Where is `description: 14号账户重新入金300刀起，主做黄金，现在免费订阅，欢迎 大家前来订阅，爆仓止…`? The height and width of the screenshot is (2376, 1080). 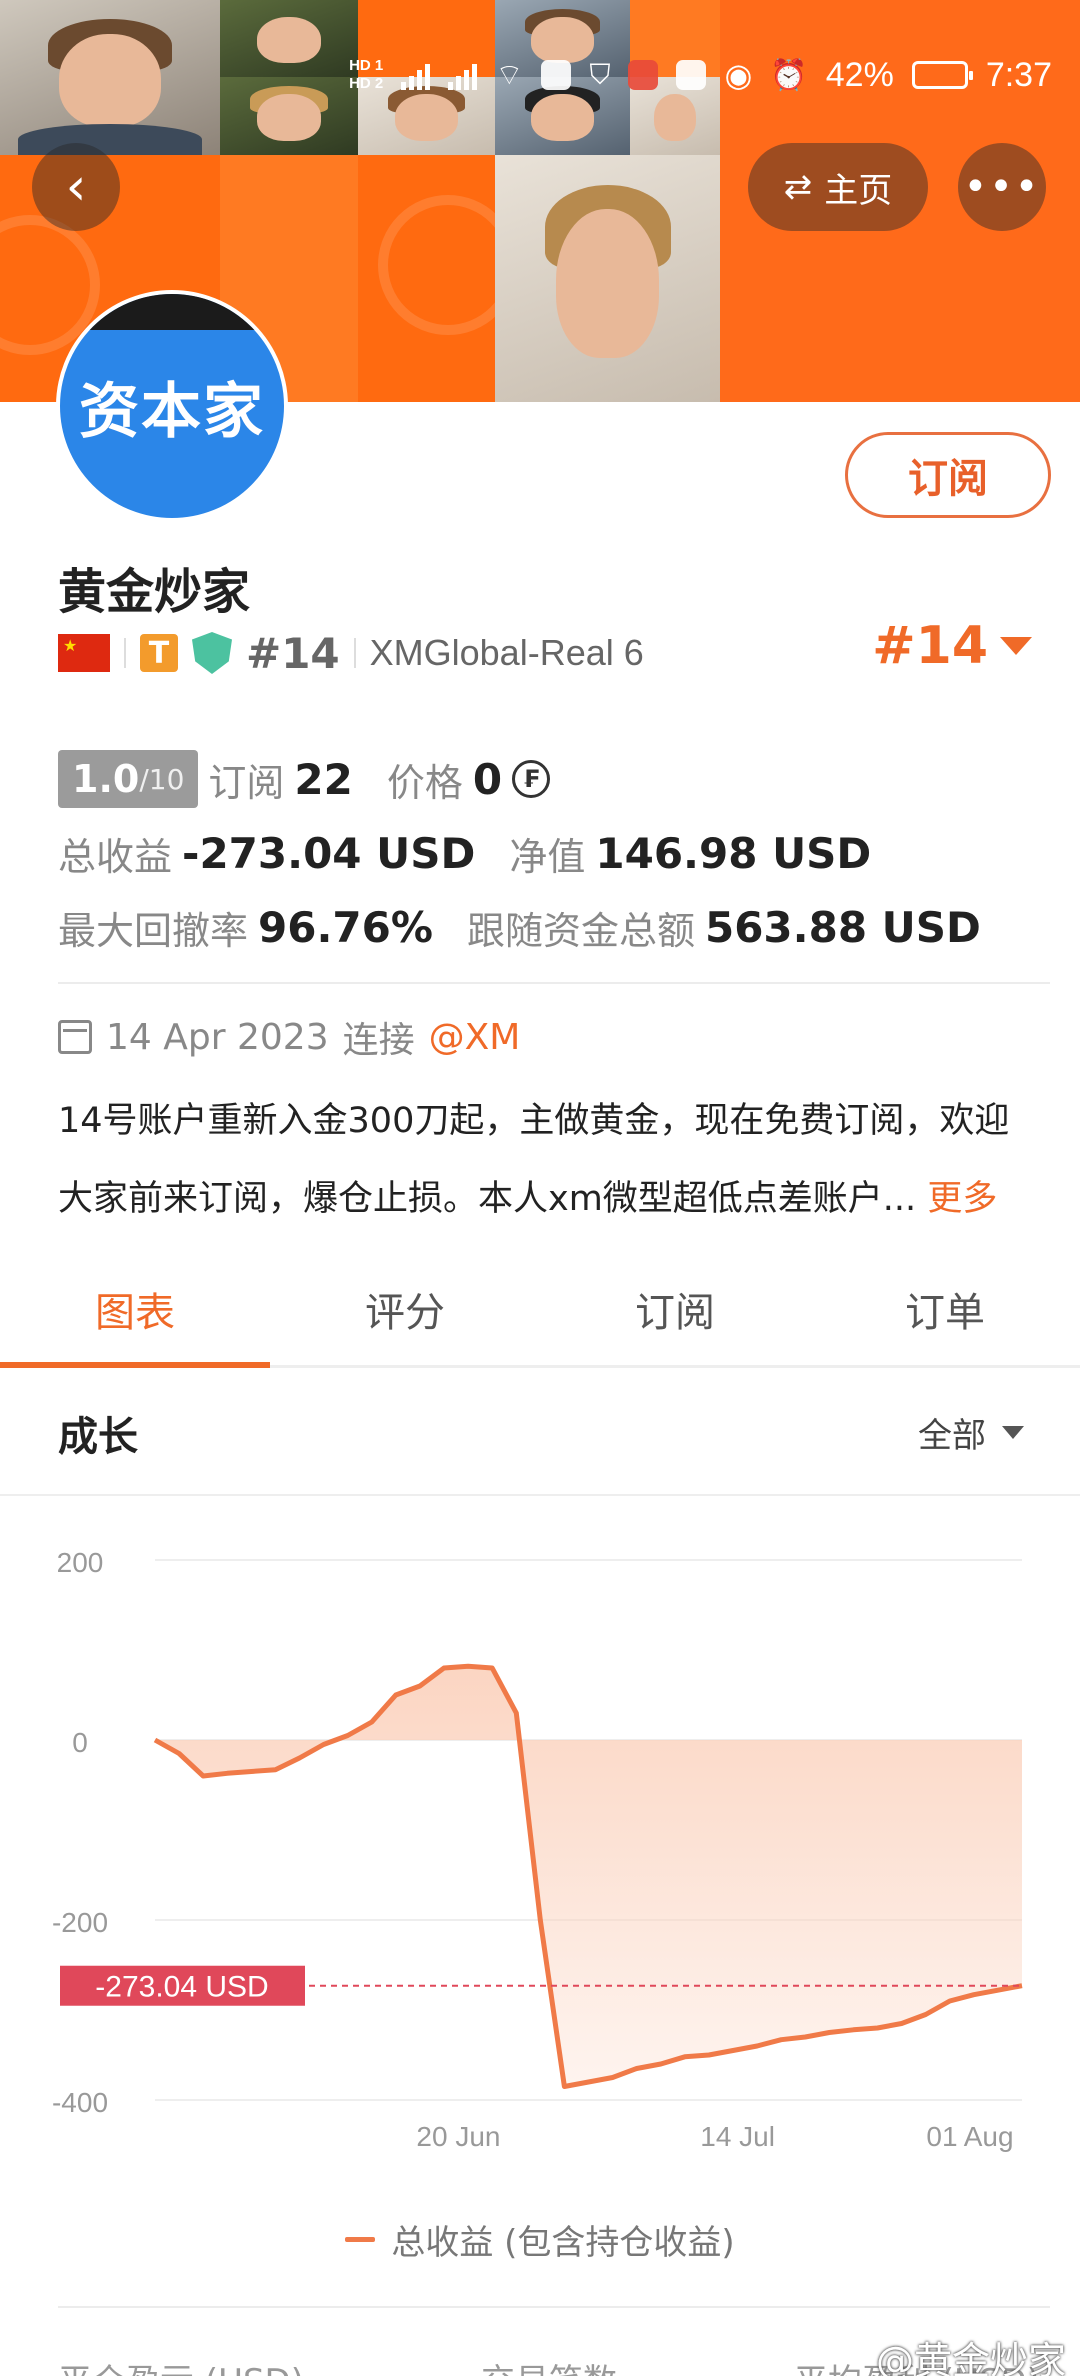 description: 14号账户重新入金300刀起，主做黄金，现在免费订阅，欢迎 大家前来订阅，爆仓止… is located at coordinates (548, 1160).